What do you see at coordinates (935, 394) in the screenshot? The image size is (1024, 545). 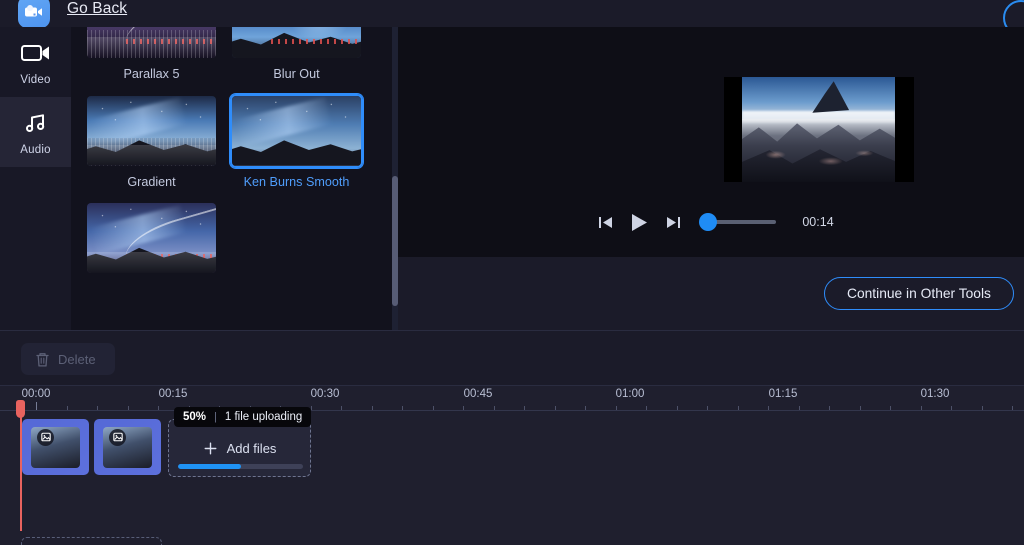 I see `ruler-time-label: 01:30` at bounding box center [935, 394].